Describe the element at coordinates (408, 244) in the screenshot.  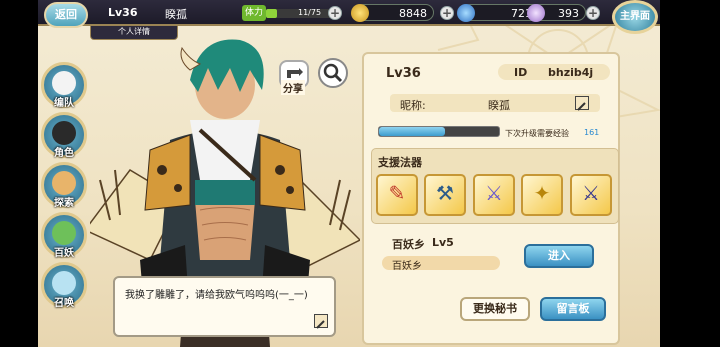
I see `realm-name: 百妖乡` at that location.